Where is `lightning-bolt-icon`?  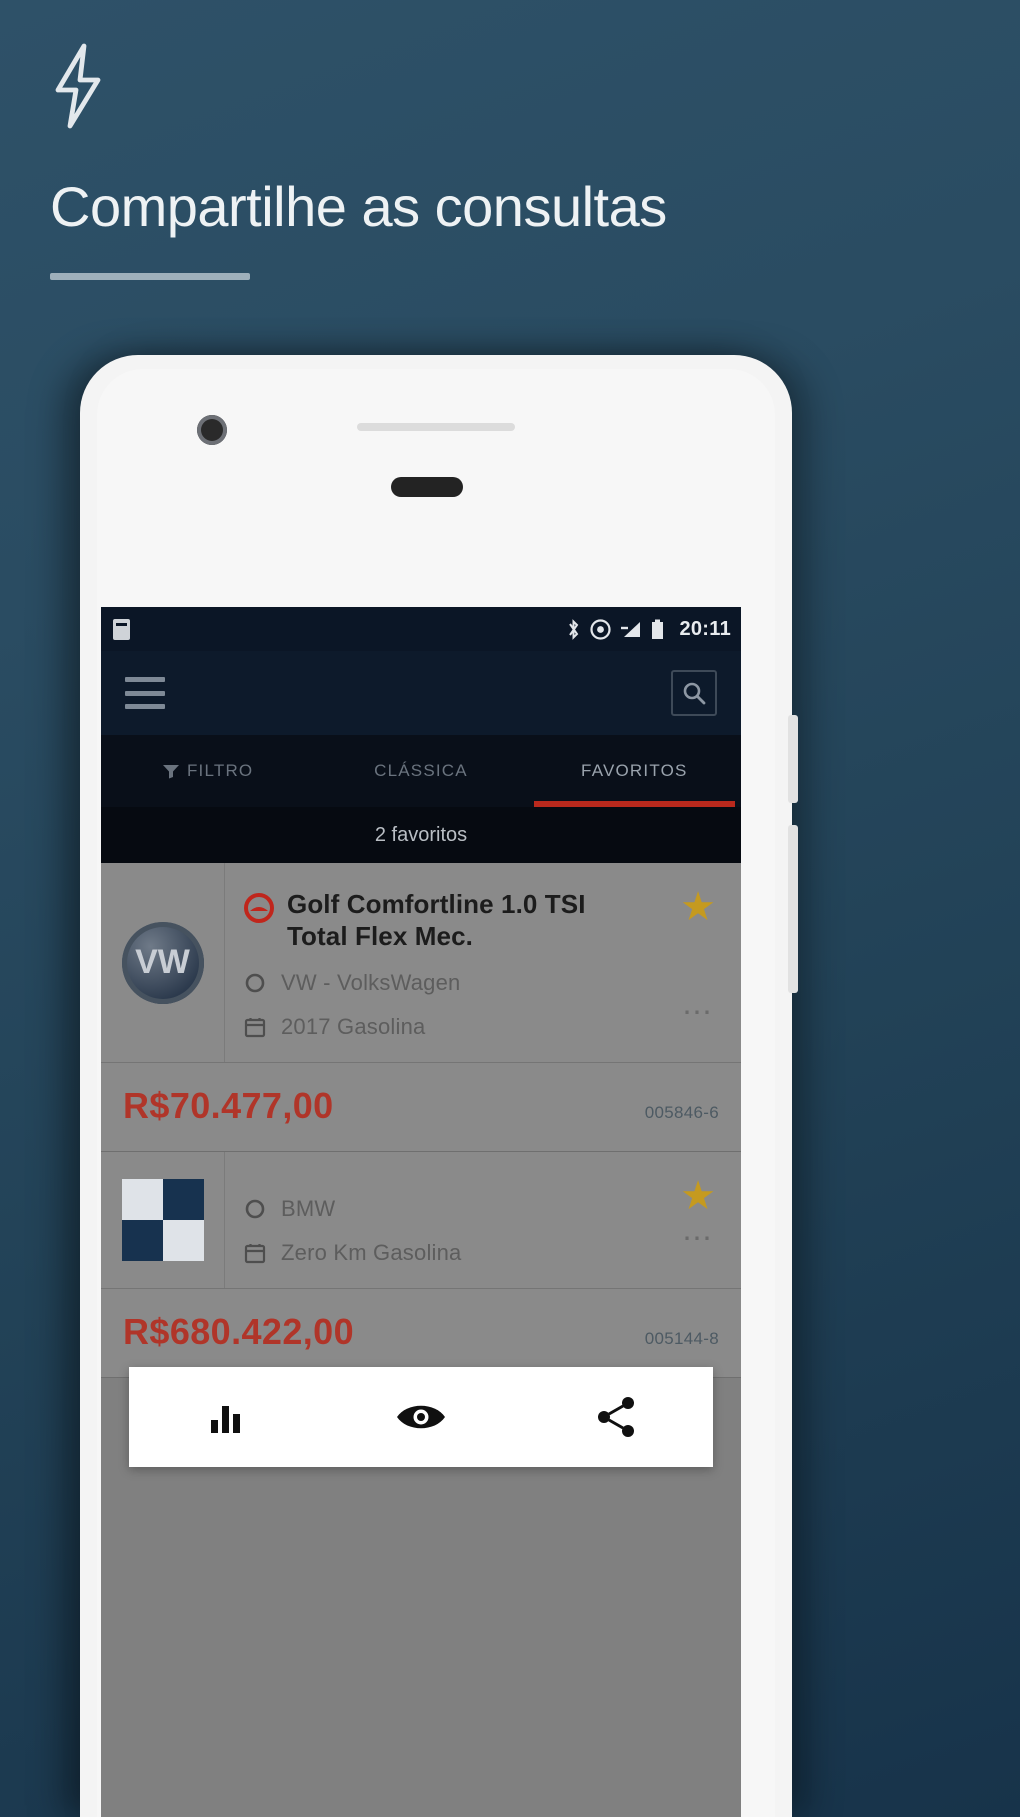 lightning-bolt-icon is located at coordinates (78, 86).